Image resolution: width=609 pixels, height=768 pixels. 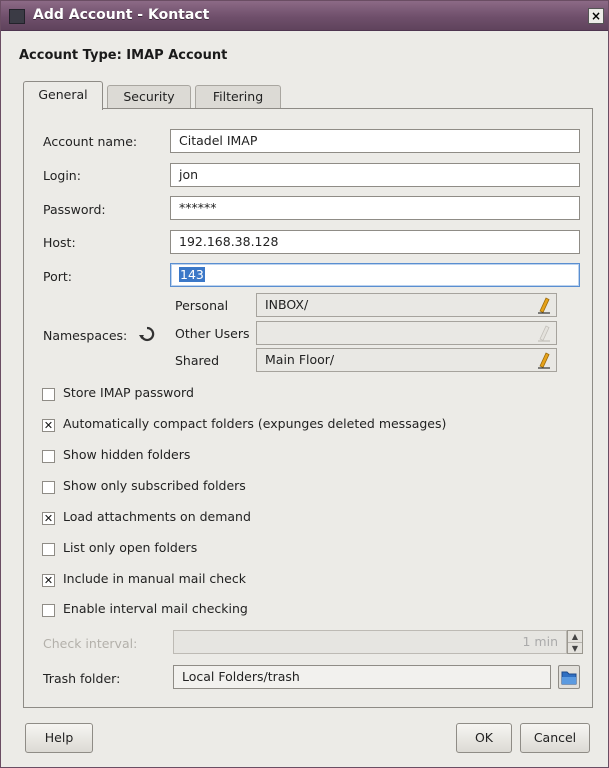 I want to click on app-menu-icon, so click(x=17, y=16).